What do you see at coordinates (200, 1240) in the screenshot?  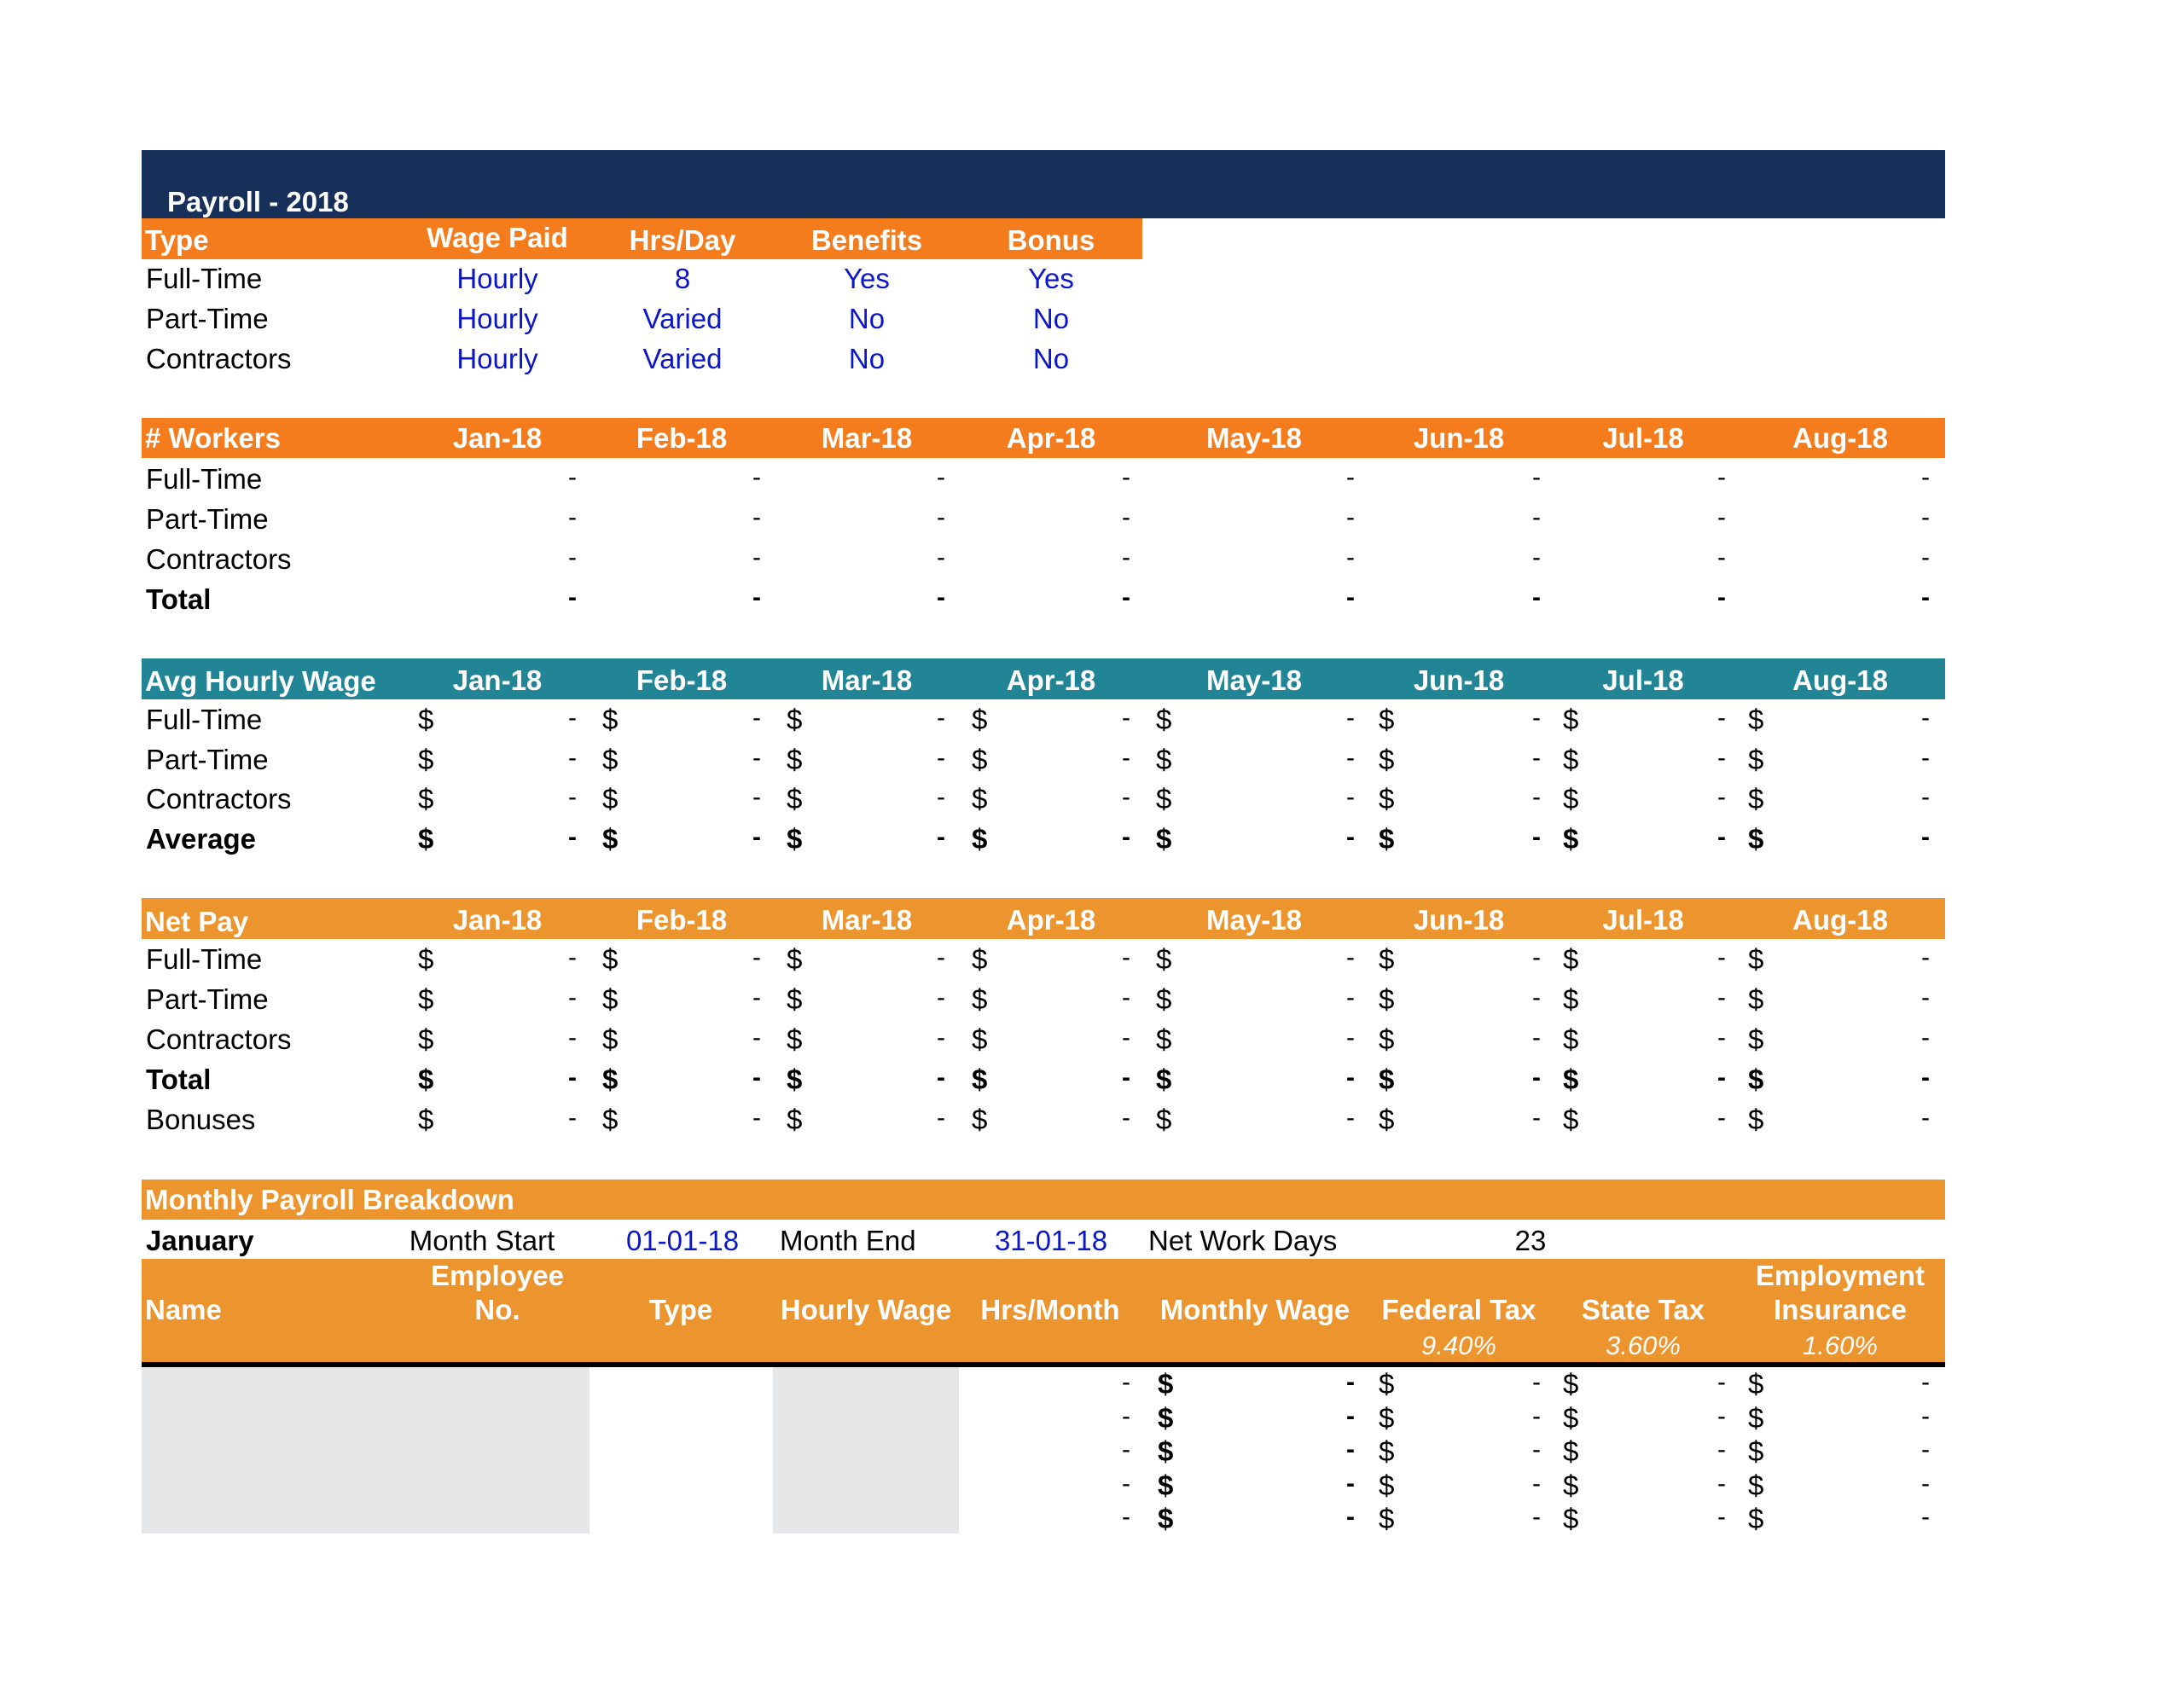 I see `breakdown-month: January` at bounding box center [200, 1240].